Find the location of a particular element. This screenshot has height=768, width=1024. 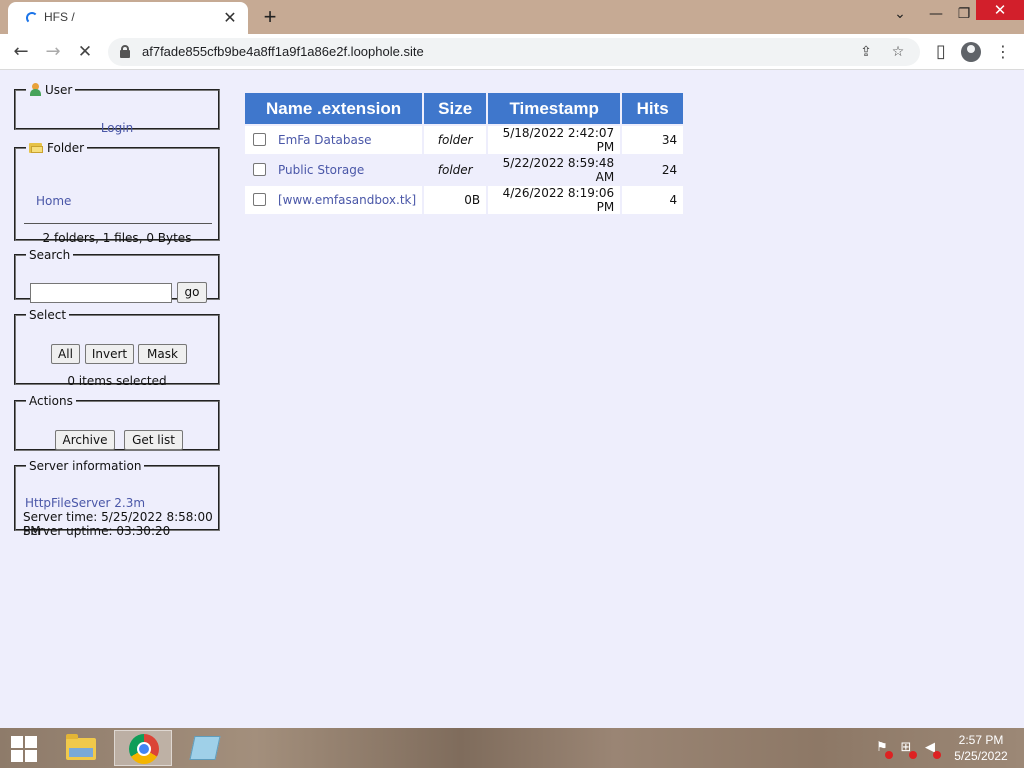

select-panel: Select All Invert Mask 0 items selected is located at coordinates (117, 348).